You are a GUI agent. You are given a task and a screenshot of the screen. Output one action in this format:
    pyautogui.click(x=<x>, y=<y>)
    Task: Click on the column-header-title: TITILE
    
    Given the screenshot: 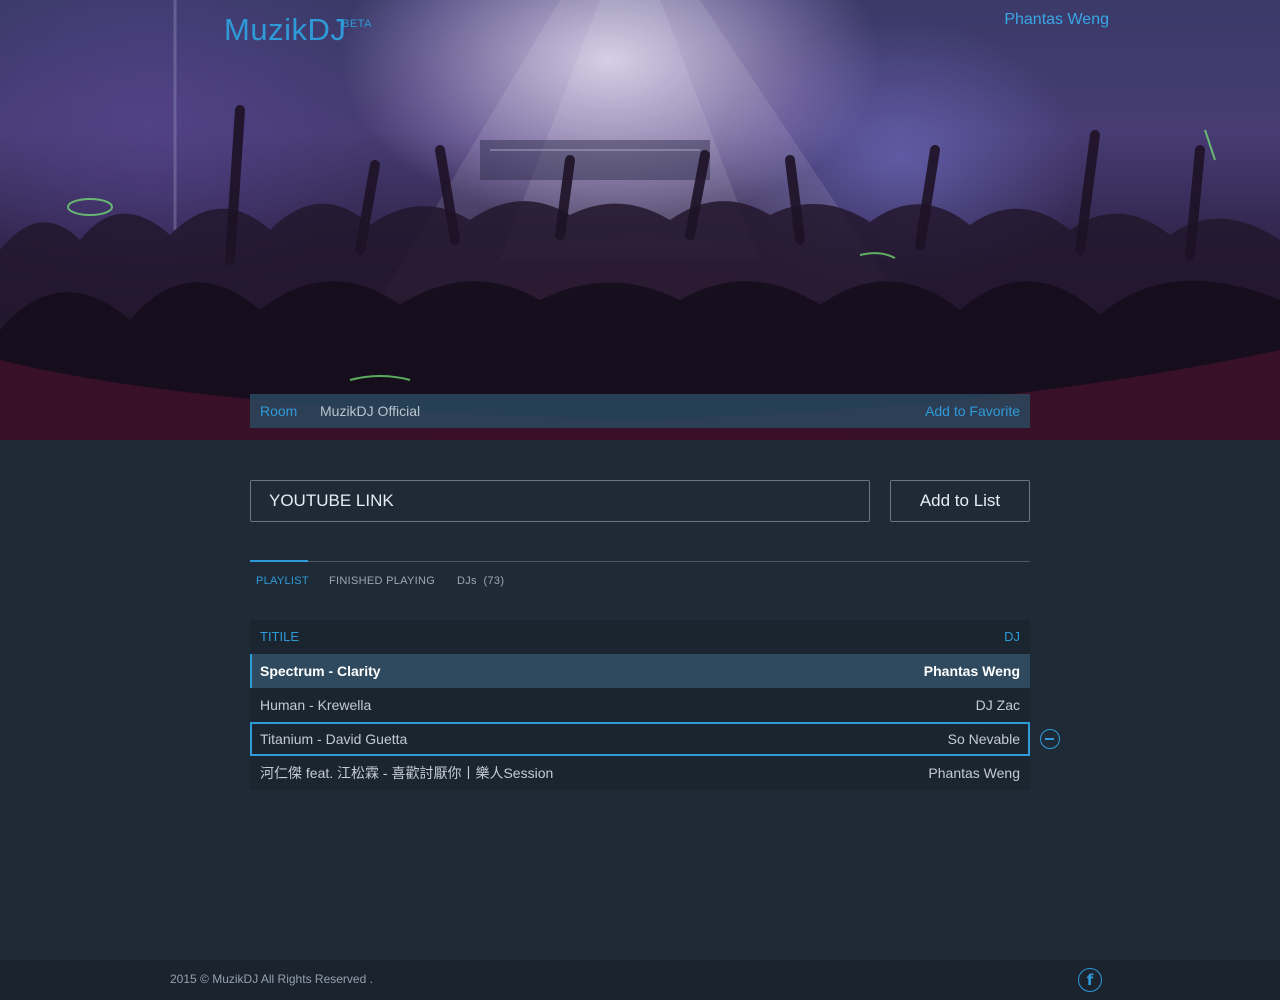 What is the action you would take?
    pyautogui.click(x=280, y=636)
    